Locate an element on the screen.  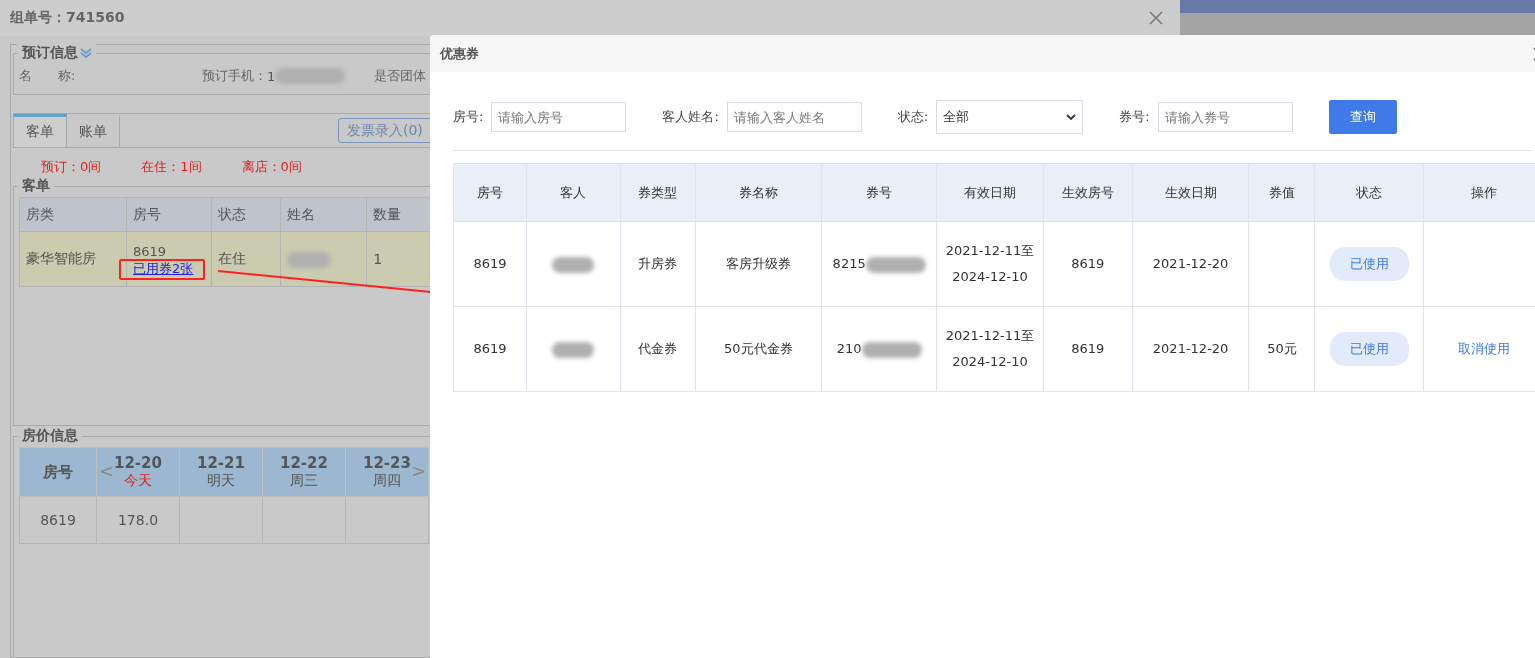
field-label: 是否团体 is located at coordinates (400, 76).